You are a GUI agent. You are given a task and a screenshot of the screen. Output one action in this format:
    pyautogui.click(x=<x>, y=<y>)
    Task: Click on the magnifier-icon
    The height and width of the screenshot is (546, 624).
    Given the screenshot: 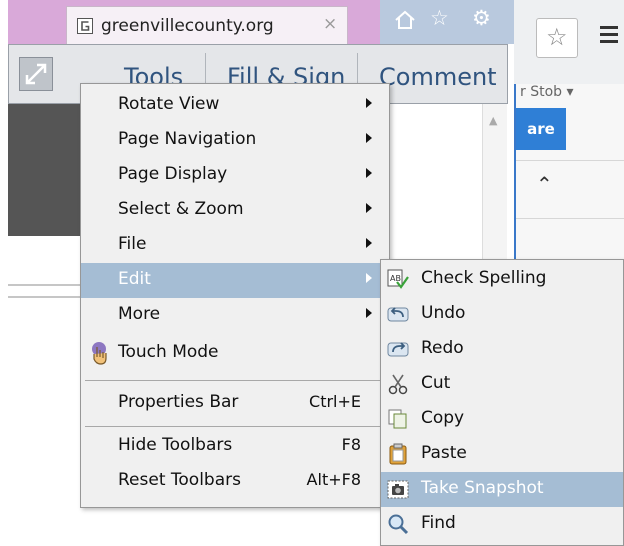 What is the action you would take?
    pyautogui.click(x=398, y=524)
    